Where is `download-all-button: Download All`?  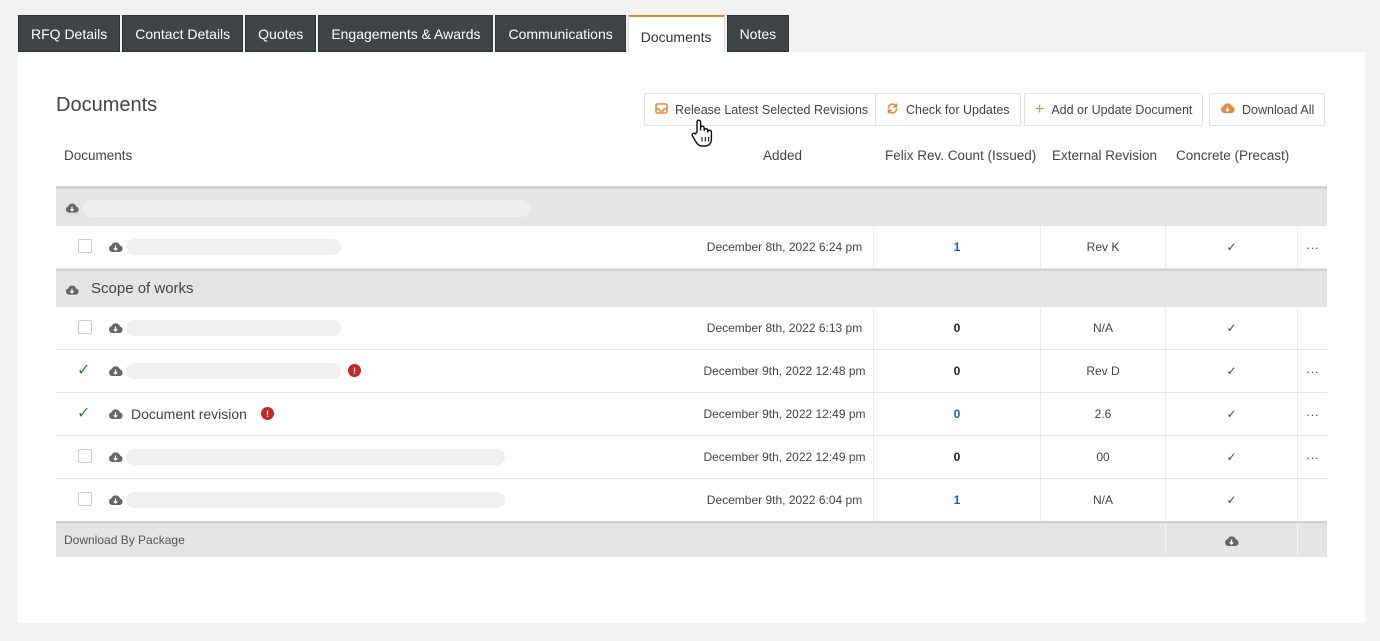 download-all-button: Download All is located at coordinates (1267, 109).